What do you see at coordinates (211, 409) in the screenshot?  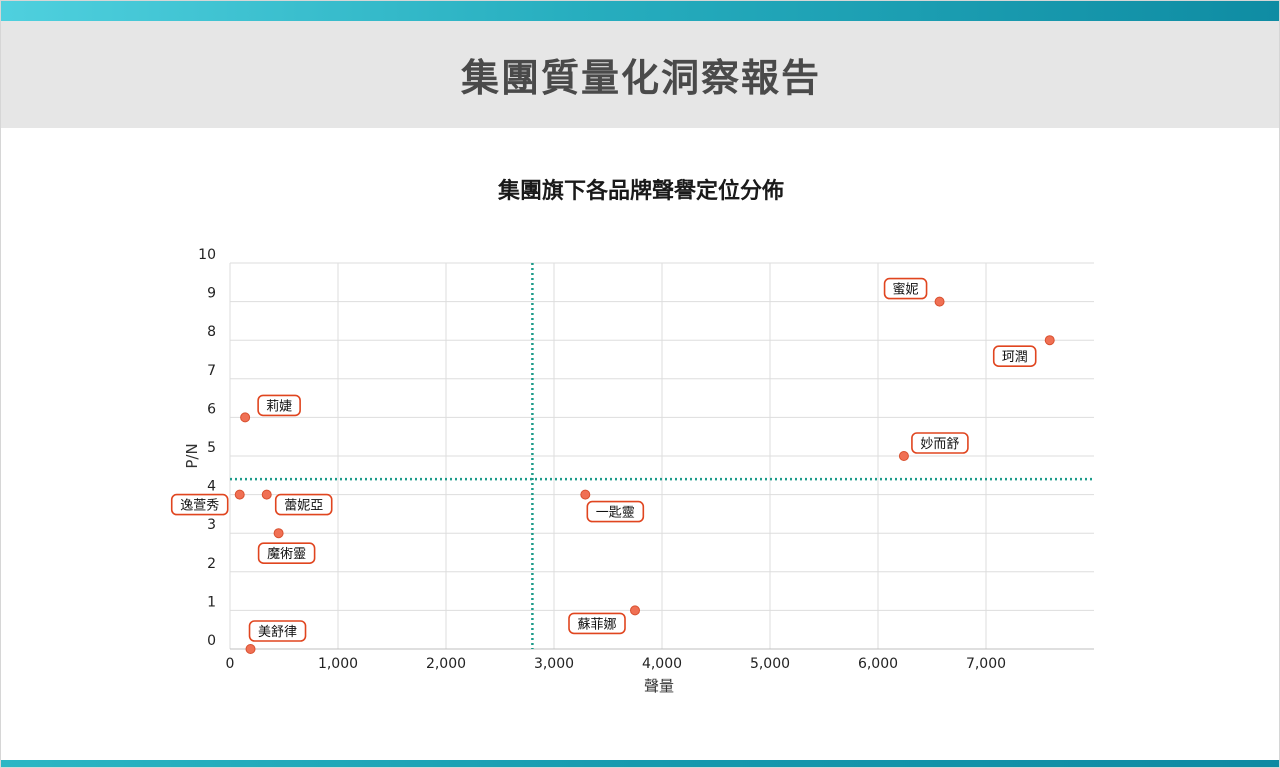 I see `y-tick-label: 6` at bounding box center [211, 409].